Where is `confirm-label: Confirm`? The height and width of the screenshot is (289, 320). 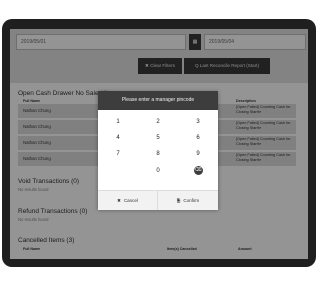
confirm-label: Confirm is located at coordinates (191, 200).